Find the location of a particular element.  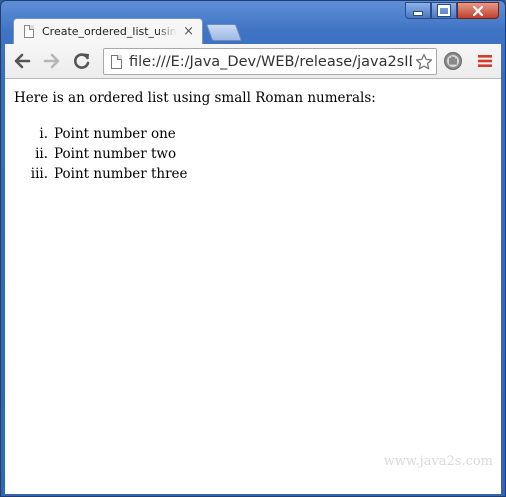

menu-button is located at coordinates (485, 61).